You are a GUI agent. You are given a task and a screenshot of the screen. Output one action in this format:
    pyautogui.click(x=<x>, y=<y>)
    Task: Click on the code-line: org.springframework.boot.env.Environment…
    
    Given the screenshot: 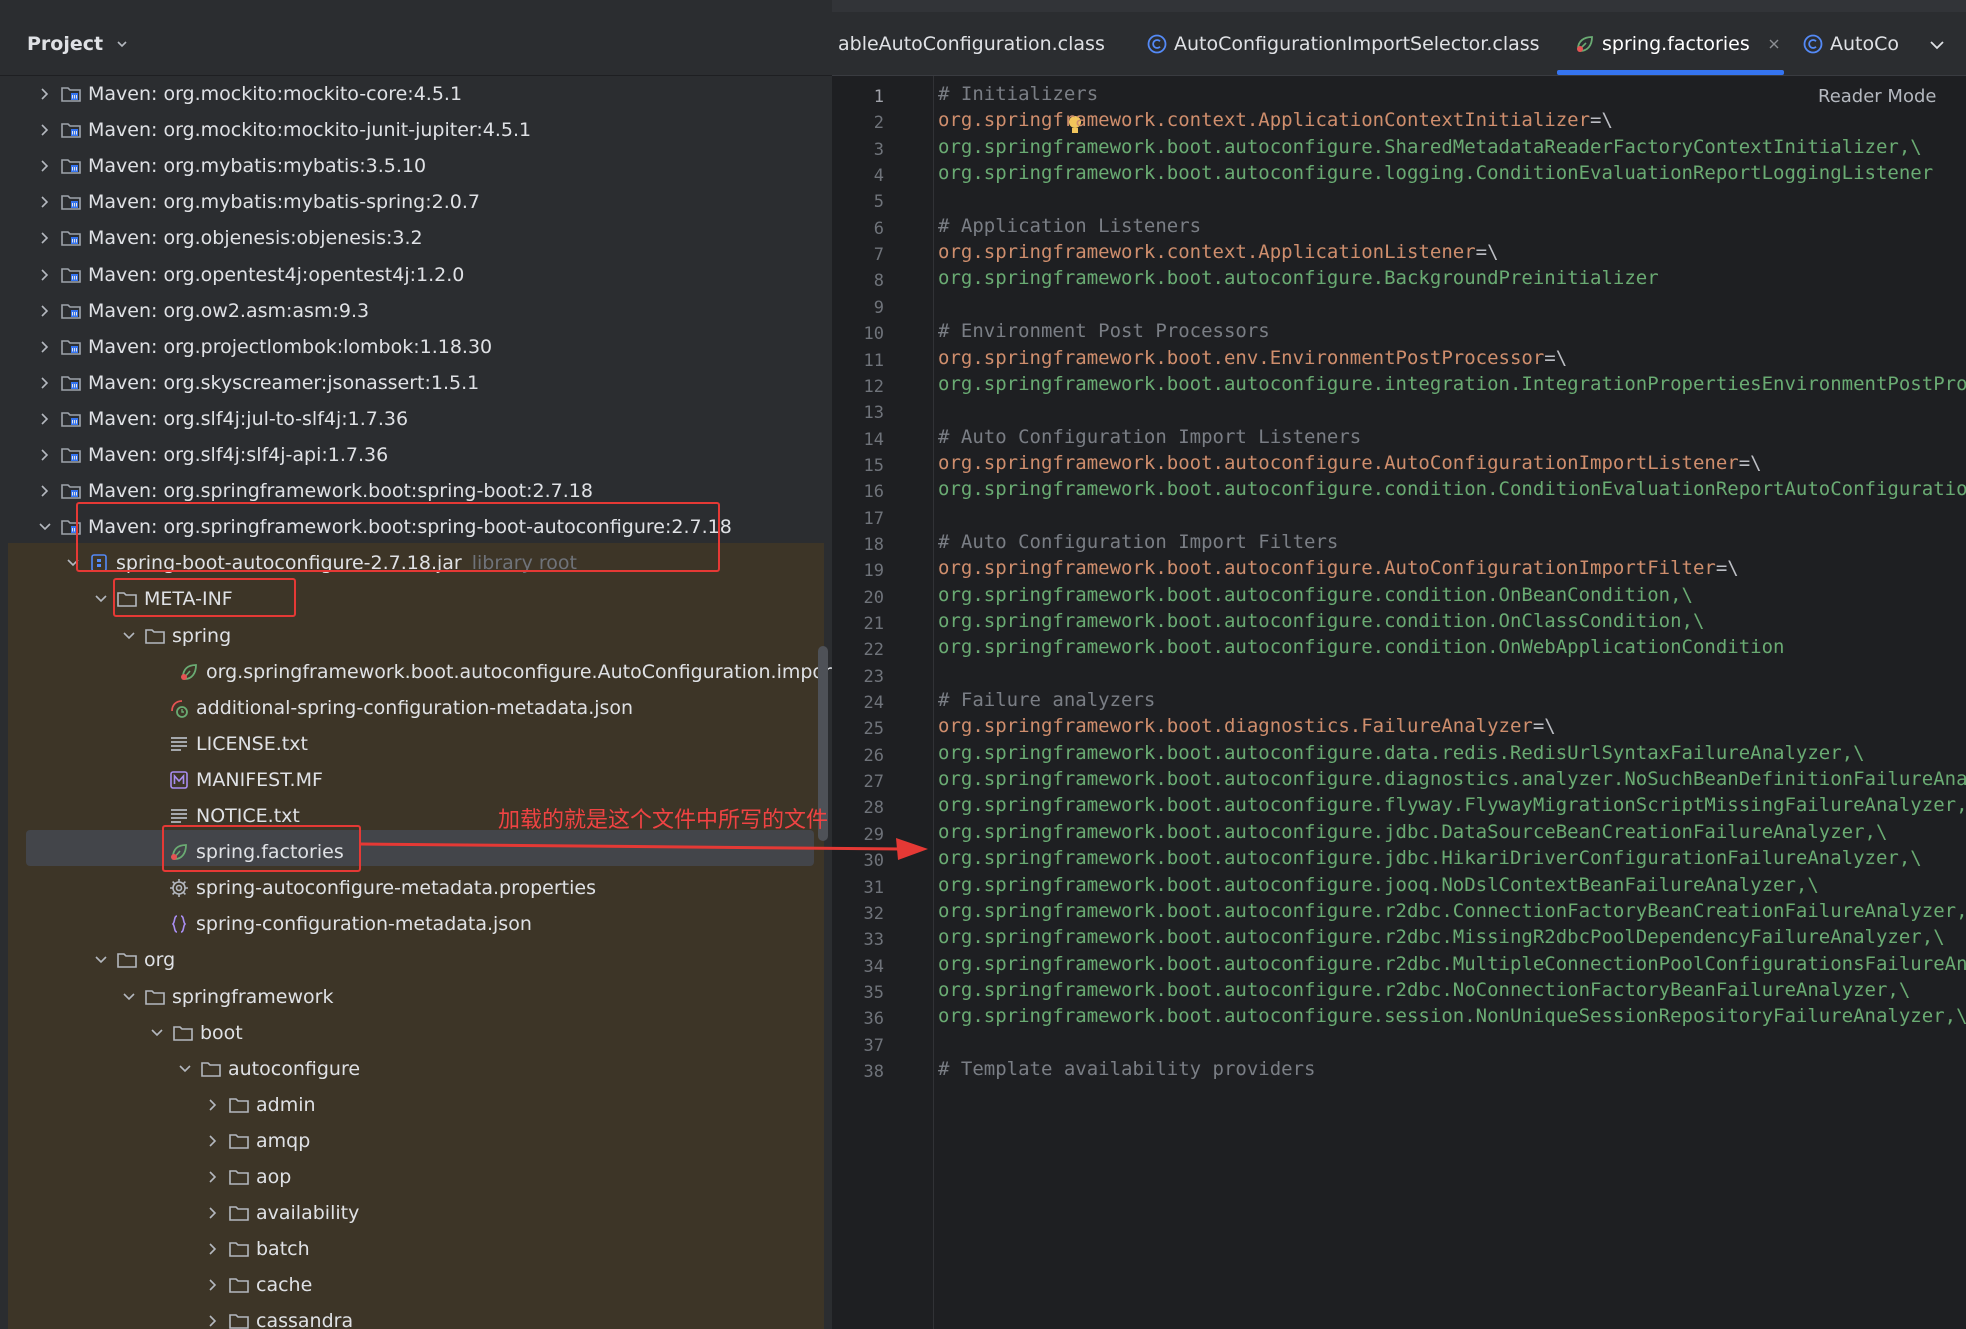 What is the action you would take?
    pyautogui.click(x=1252, y=358)
    